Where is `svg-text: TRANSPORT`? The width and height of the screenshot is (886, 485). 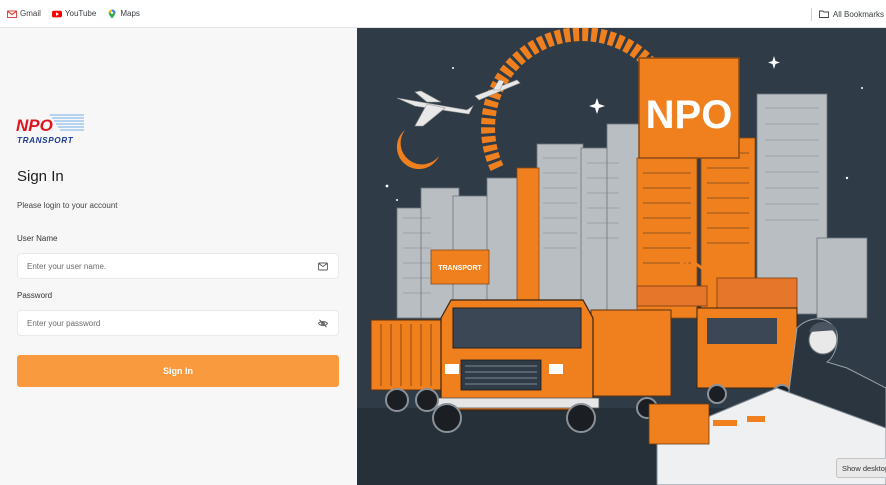 svg-text: TRANSPORT is located at coordinates (45, 140).